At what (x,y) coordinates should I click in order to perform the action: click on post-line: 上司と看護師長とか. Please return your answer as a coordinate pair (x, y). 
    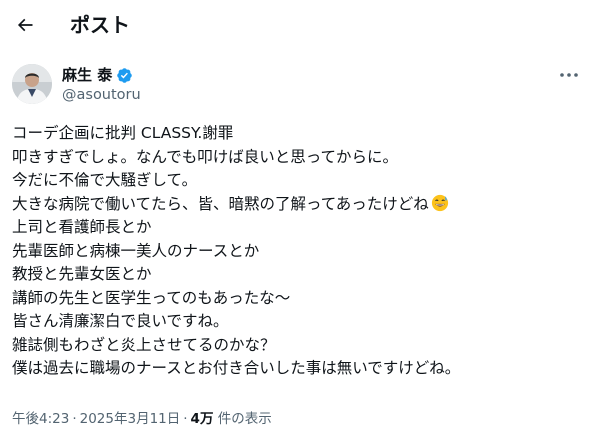
    Looking at the image, I should click on (82, 227).